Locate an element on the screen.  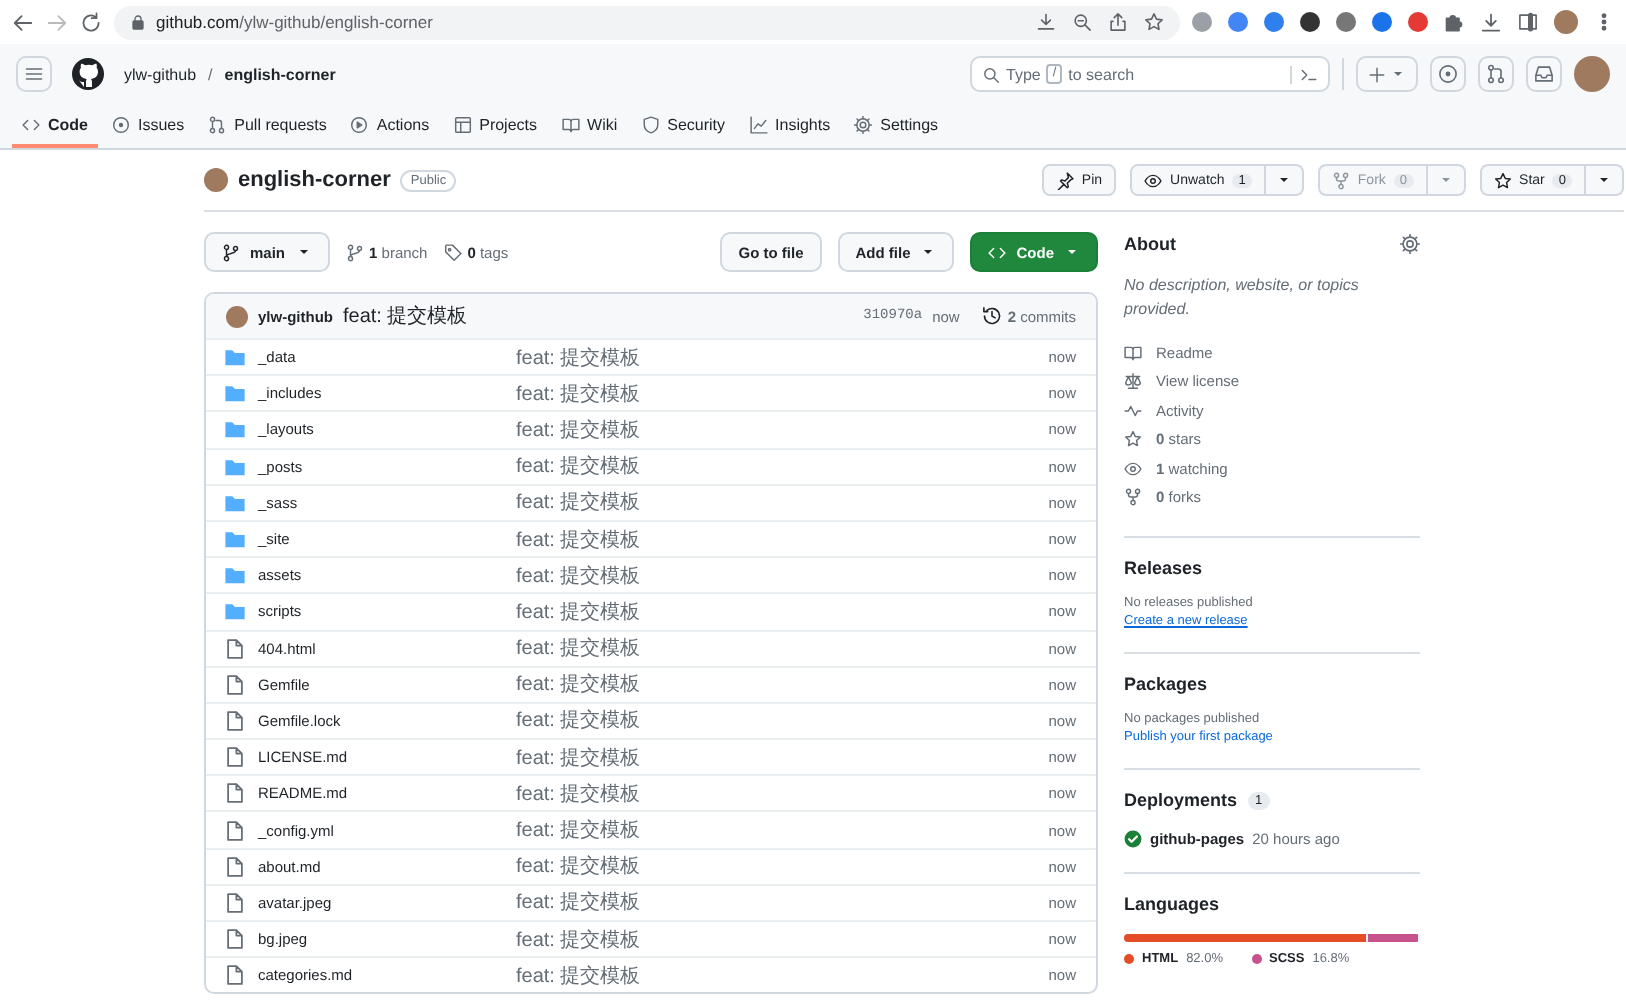
nav-tab: Code is located at coordinates (55, 126).